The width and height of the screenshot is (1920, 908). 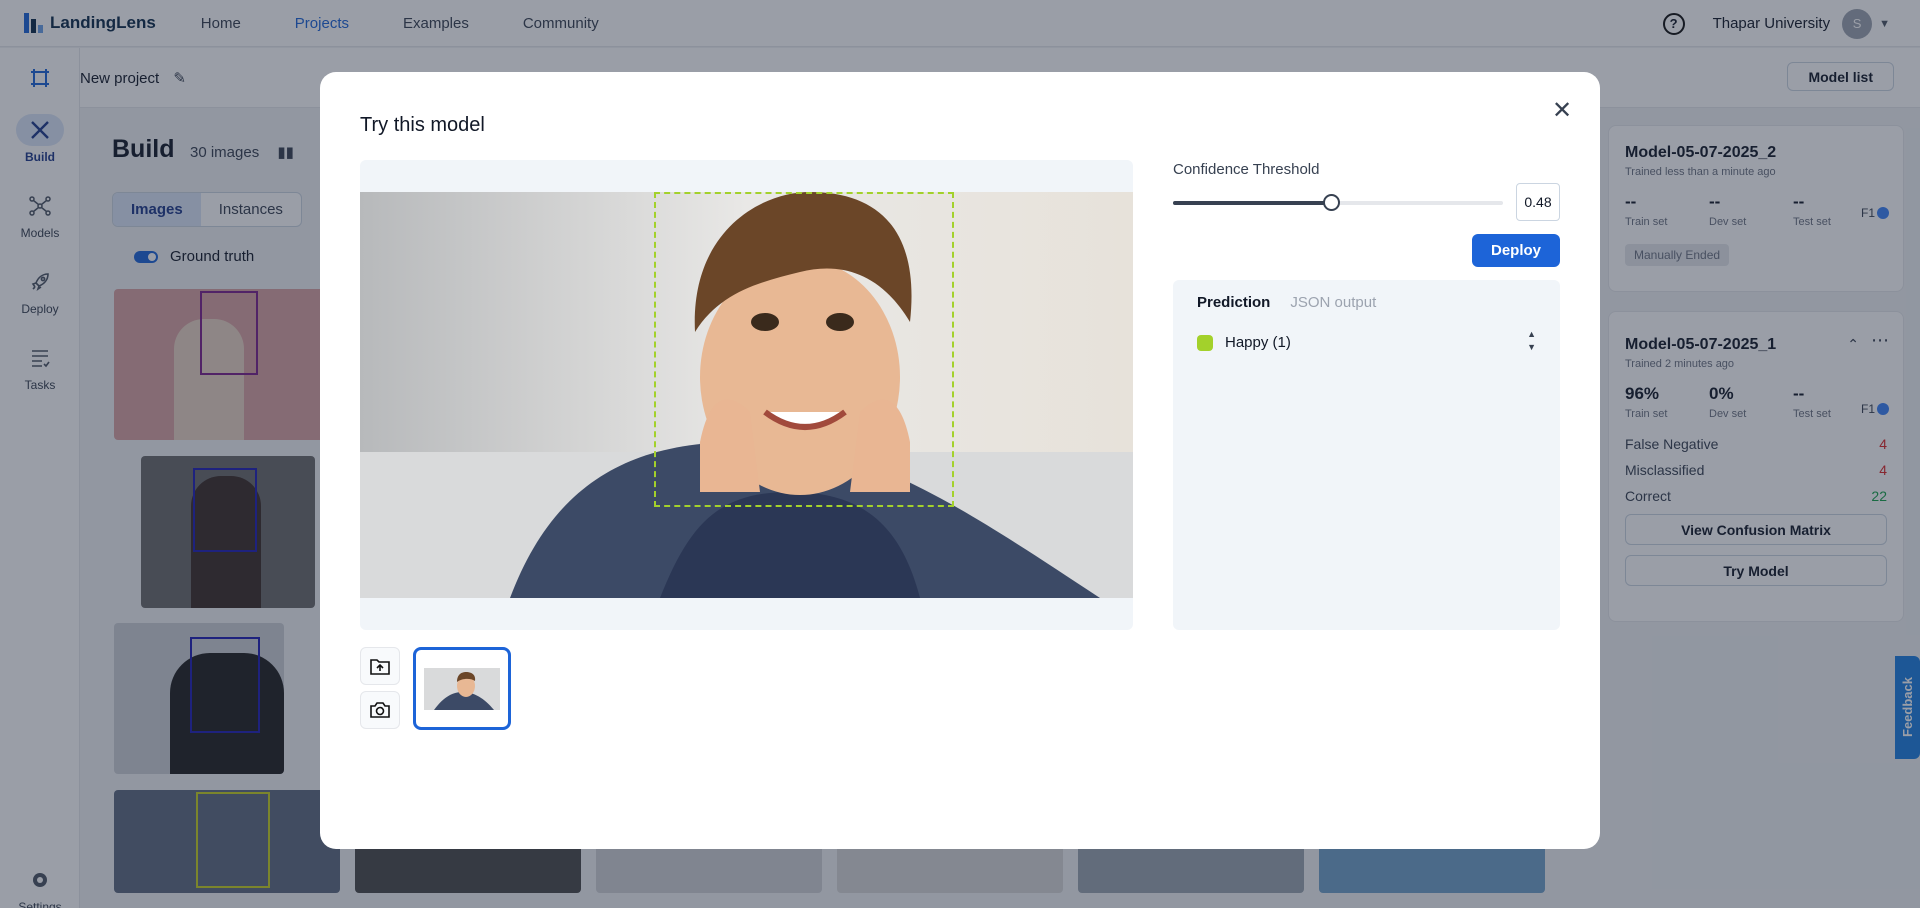 I want to click on prediction-bounding-box, so click(x=804, y=349).